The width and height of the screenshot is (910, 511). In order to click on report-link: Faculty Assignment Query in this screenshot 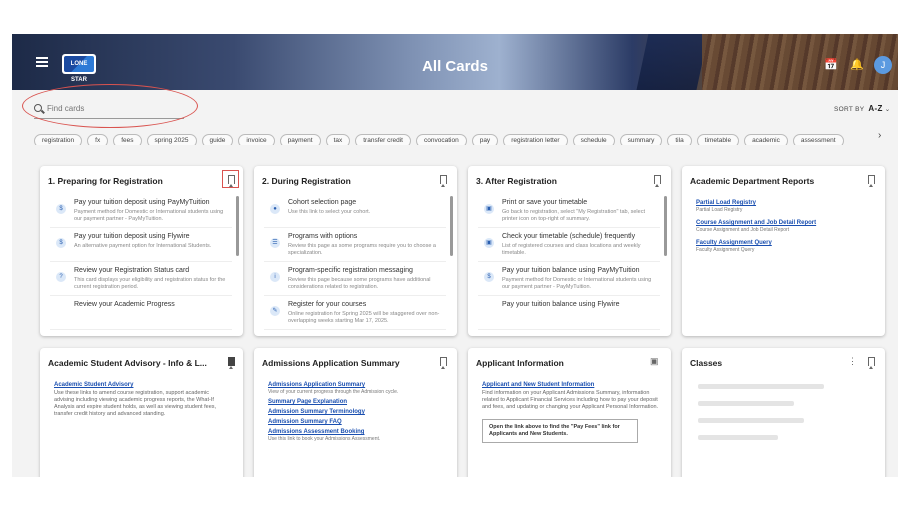, I will do `click(786, 243)`.